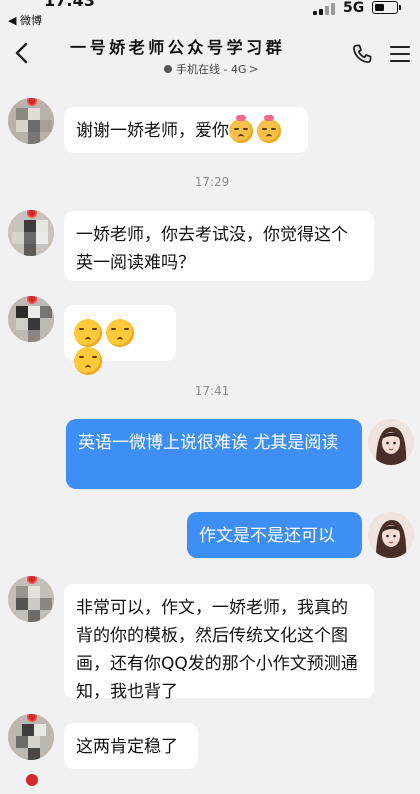  I want to click on status-time: 17:43, so click(69, 5).